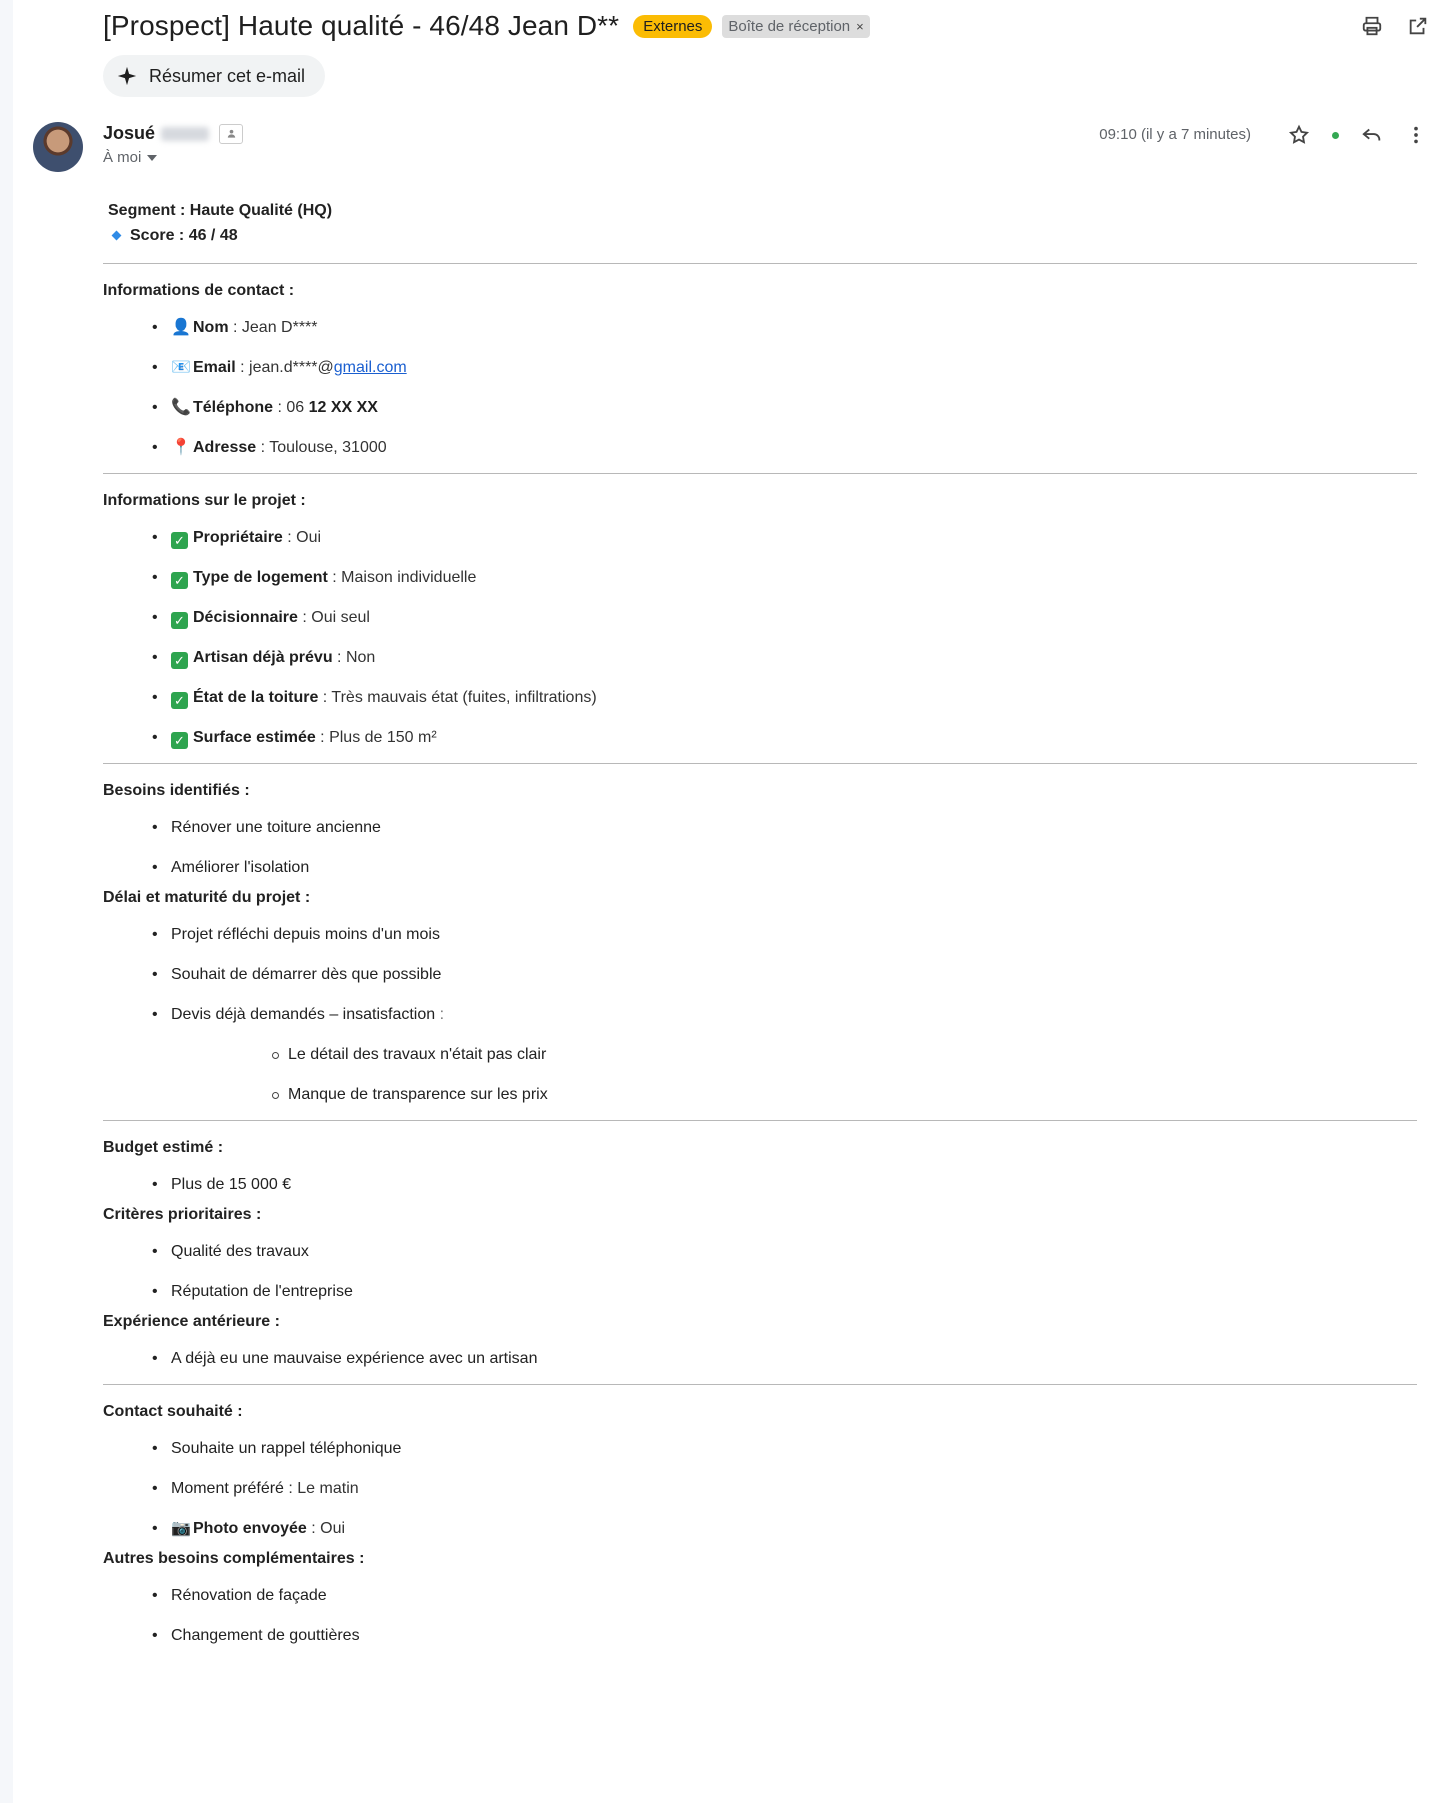 The image size is (1452, 1803). What do you see at coordinates (760, 1529) in the screenshot?
I see `list-item: 📷Photo envoyée : Oui` at bounding box center [760, 1529].